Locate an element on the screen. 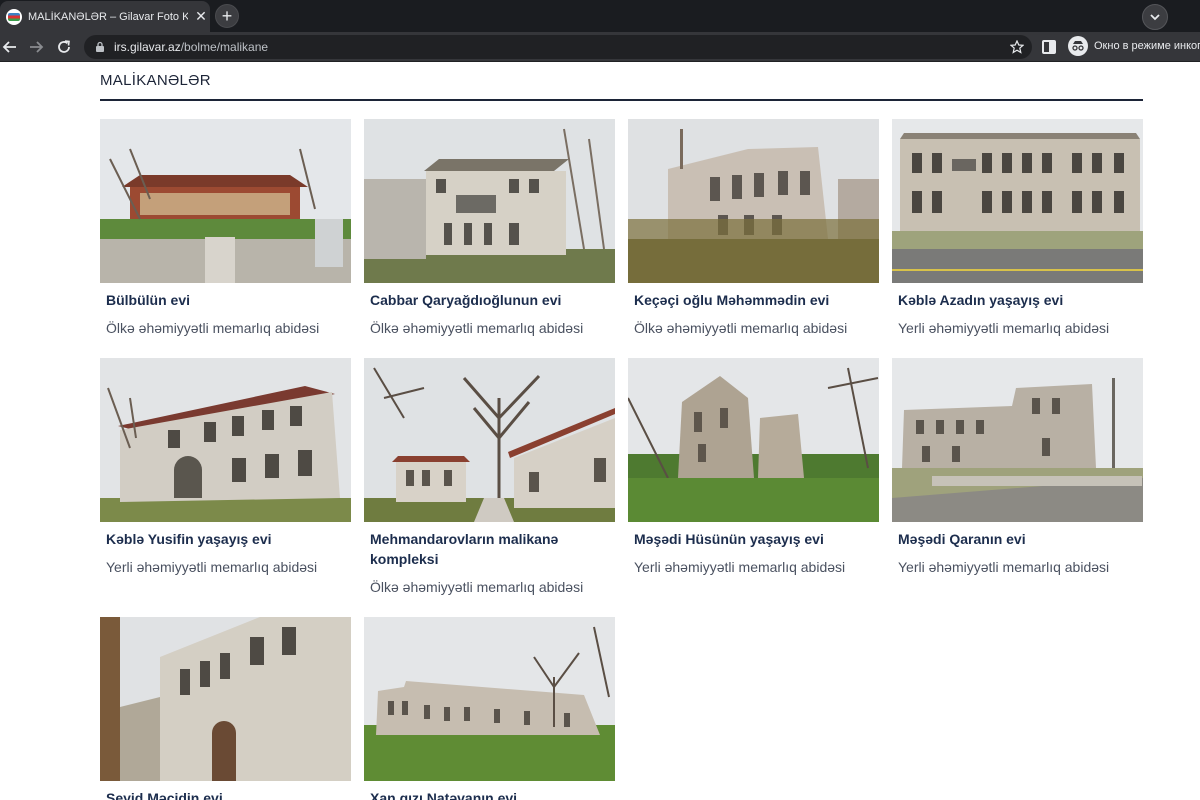 The height and width of the screenshot is (800, 1200). mansion-title: Keçəçi oğlu Məhəmmədin evi is located at coordinates (750, 300).